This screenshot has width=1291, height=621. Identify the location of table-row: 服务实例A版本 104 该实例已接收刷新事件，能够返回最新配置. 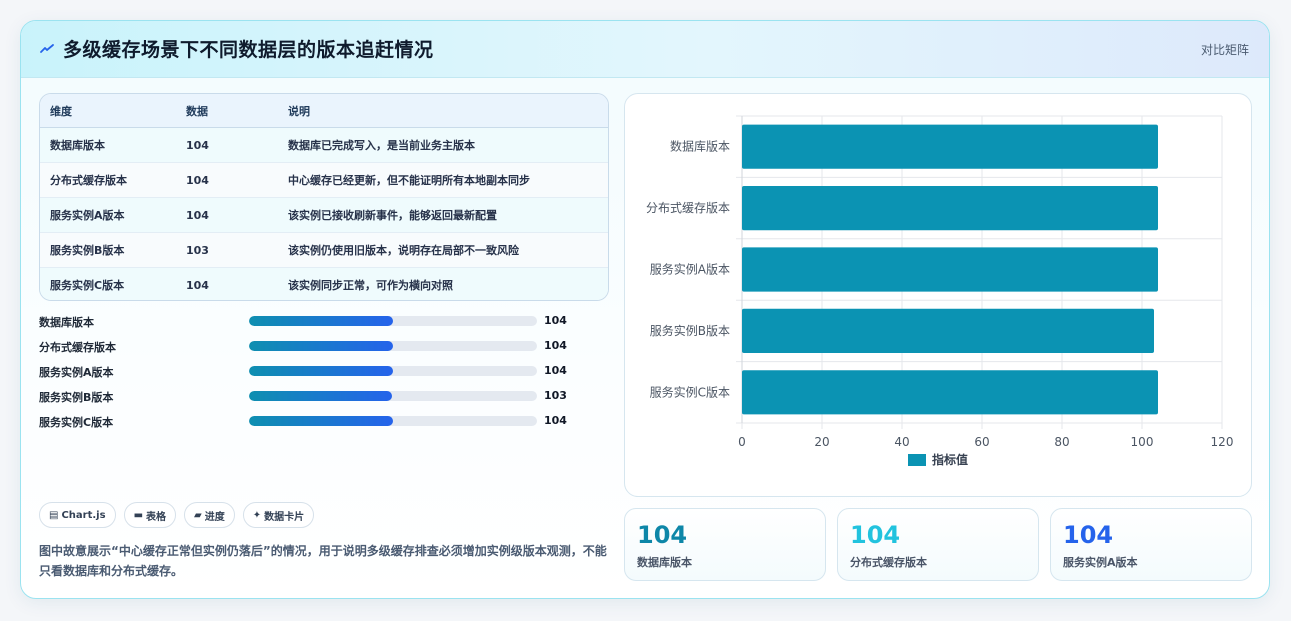
(324, 215).